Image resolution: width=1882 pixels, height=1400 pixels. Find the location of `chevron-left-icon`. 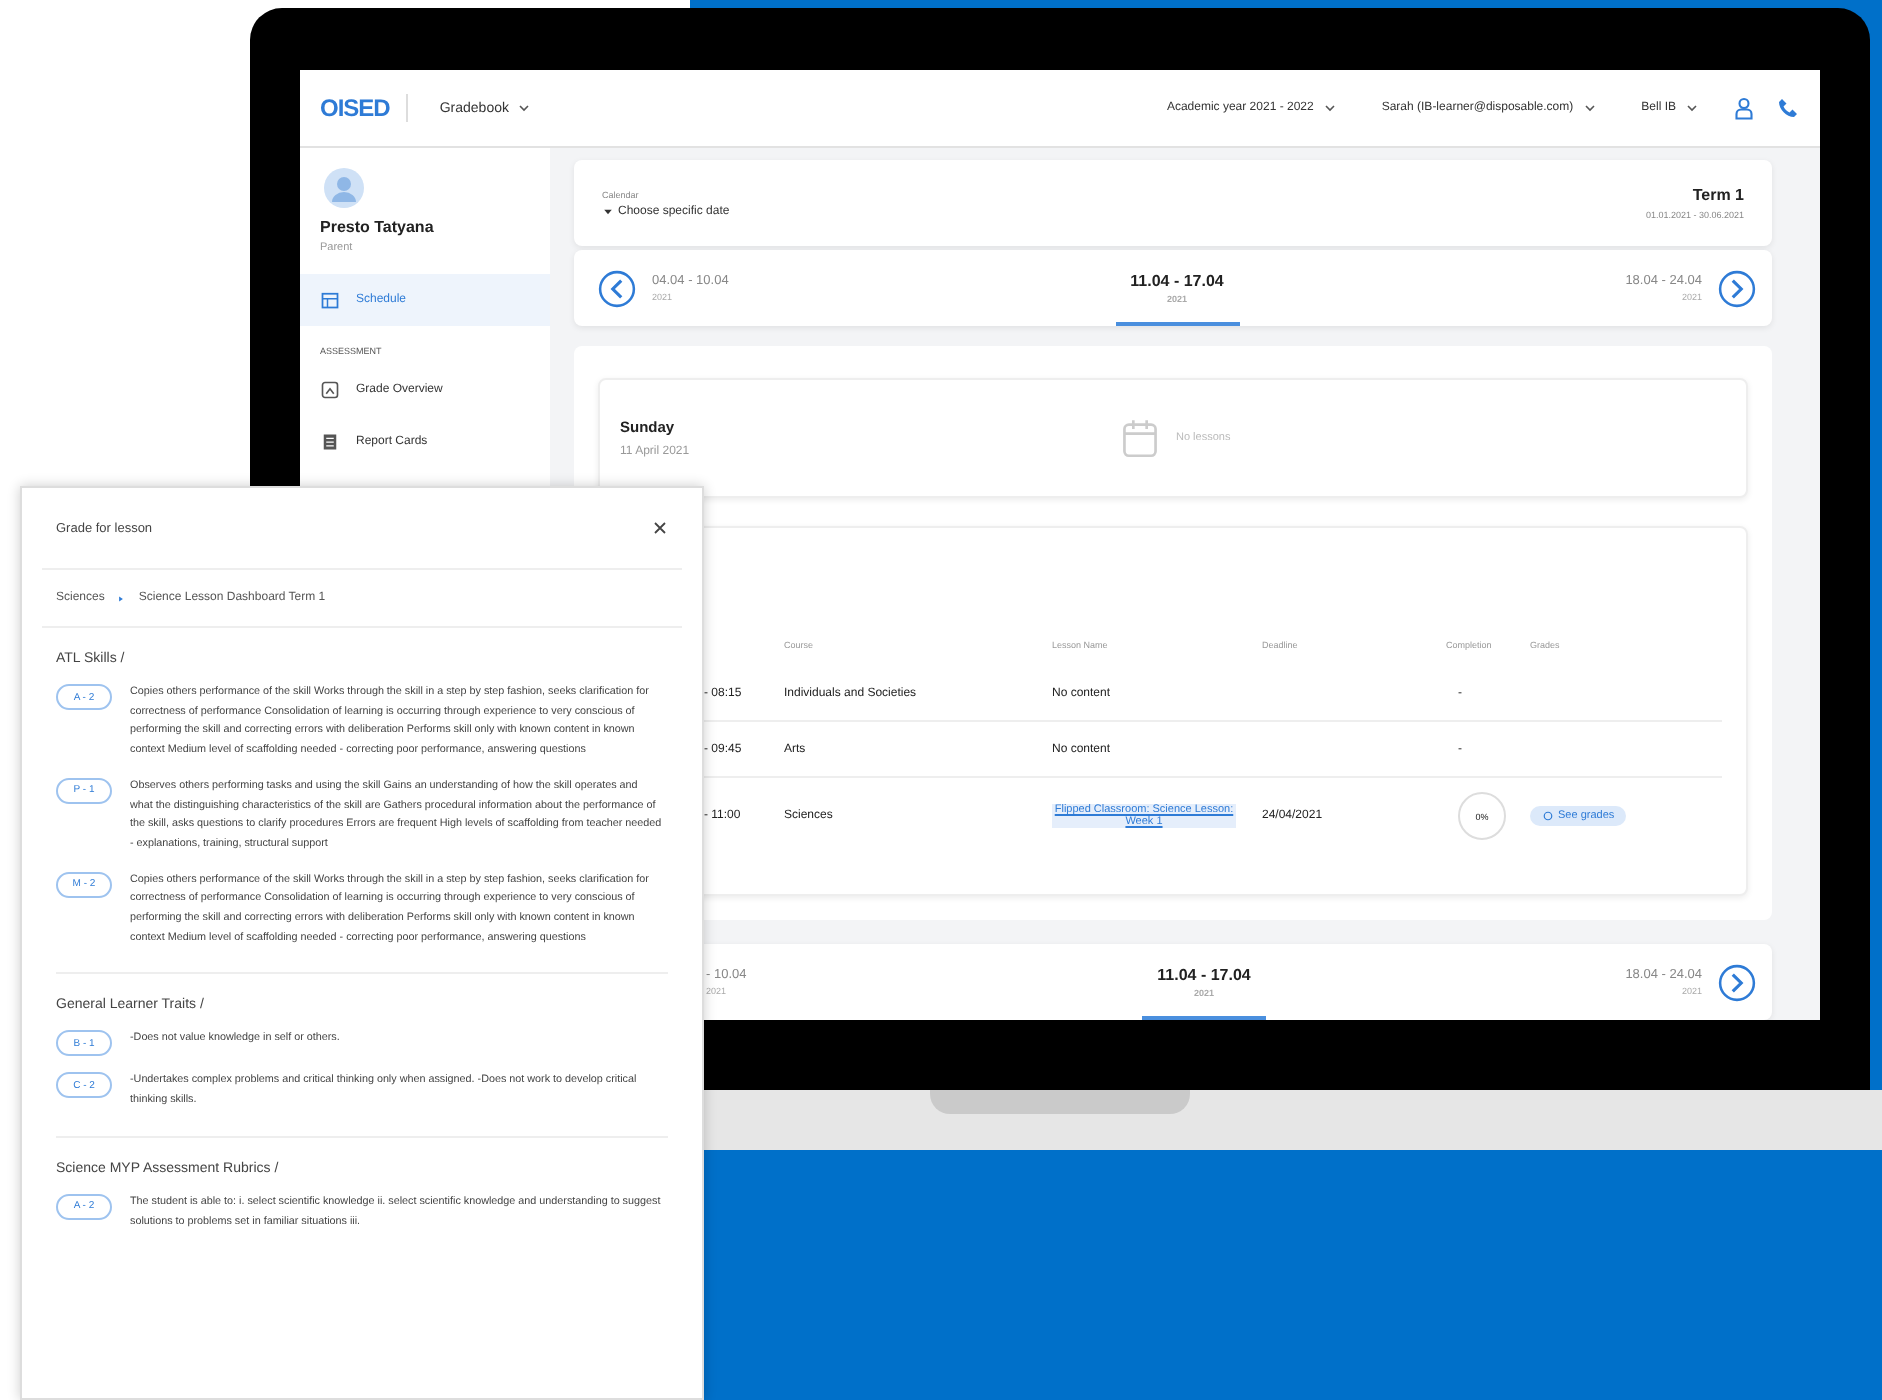

chevron-left-icon is located at coordinates (617, 288).